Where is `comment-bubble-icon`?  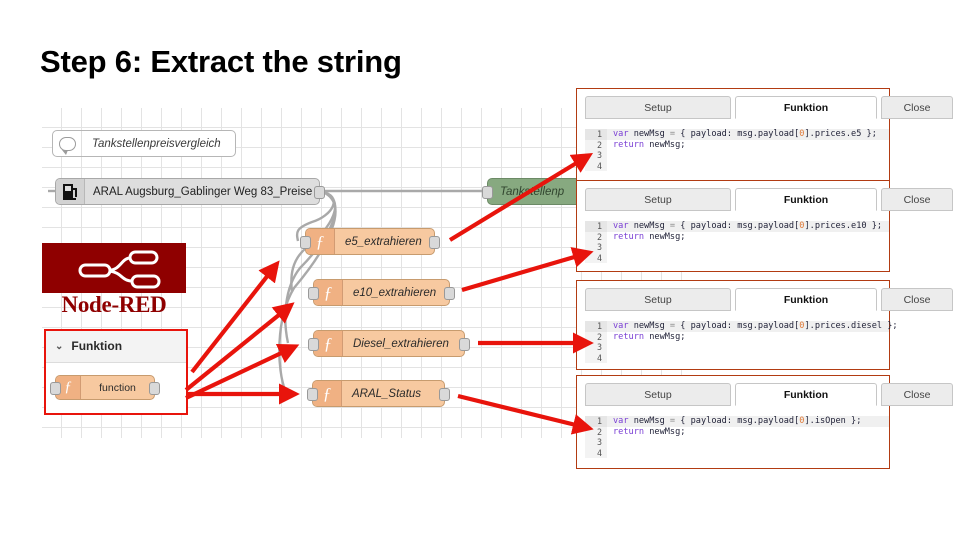
comment-bubble-icon is located at coordinates (67, 143).